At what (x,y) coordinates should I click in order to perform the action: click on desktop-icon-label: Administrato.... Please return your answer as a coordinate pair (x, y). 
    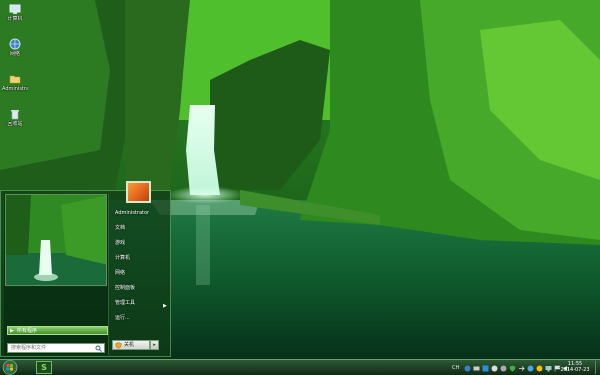
    Looking at the image, I should click on (15, 89).